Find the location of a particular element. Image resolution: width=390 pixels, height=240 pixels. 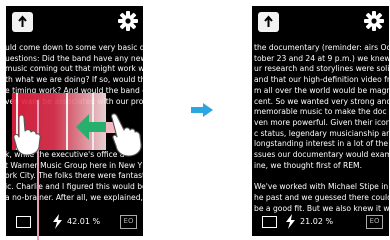

bottom-toolbar: 42.01 % EO is located at coordinates (74, 223).